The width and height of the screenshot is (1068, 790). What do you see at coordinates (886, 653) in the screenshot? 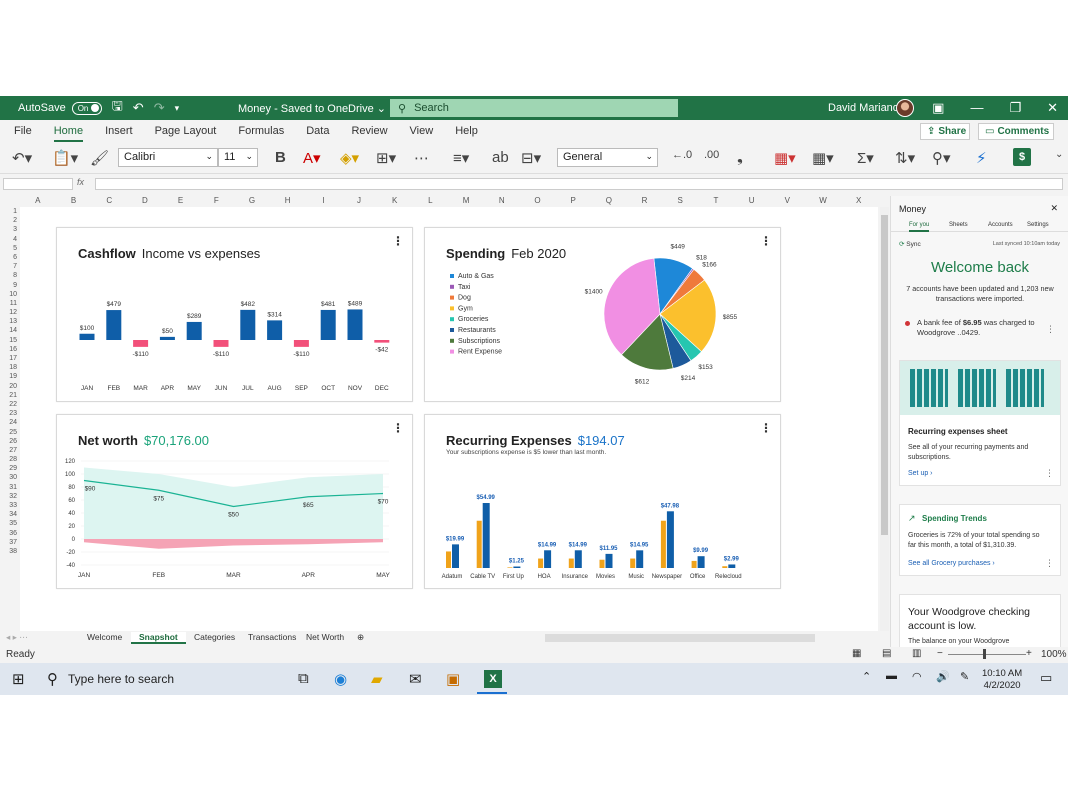
I see `page-layout-view-icon: ▤` at bounding box center [886, 653].